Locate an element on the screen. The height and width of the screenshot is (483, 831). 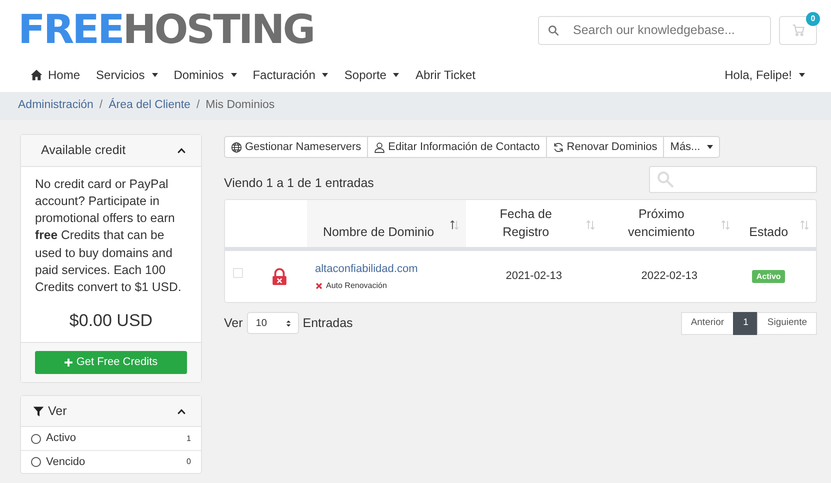
row-checkbox is located at coordinates (238, 273).